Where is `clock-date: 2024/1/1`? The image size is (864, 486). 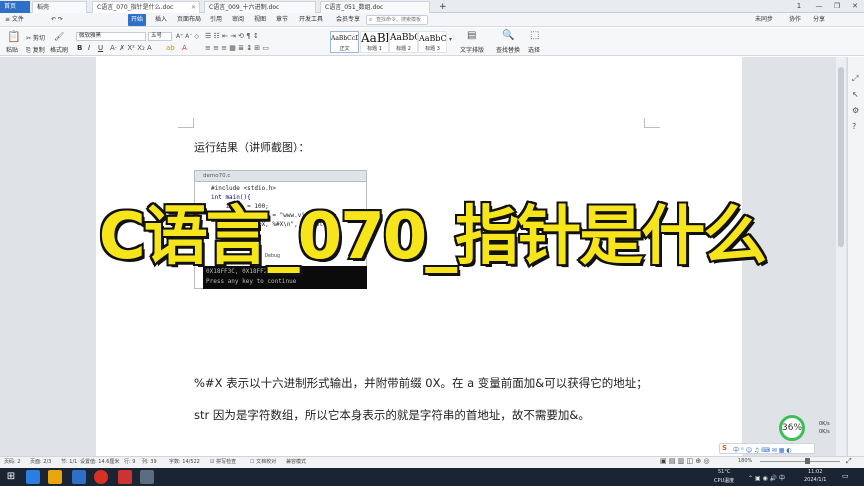
clock-date: 2024/1/1 is located at coordinates (815, 480).